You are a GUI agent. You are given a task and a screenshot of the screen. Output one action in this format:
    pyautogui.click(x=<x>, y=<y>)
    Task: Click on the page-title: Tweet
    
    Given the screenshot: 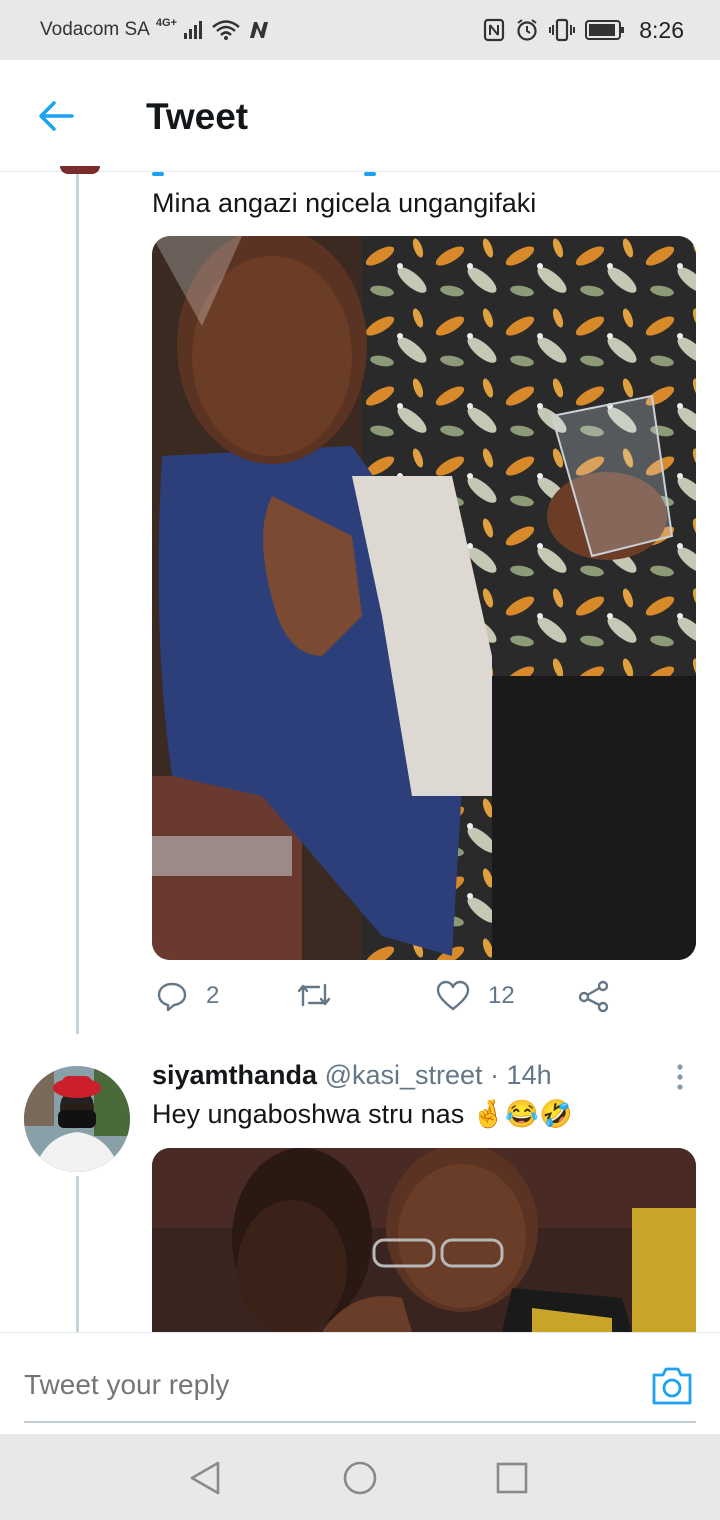 What is the action you would take?
    pyautogui.click(x=197, y=116)
    